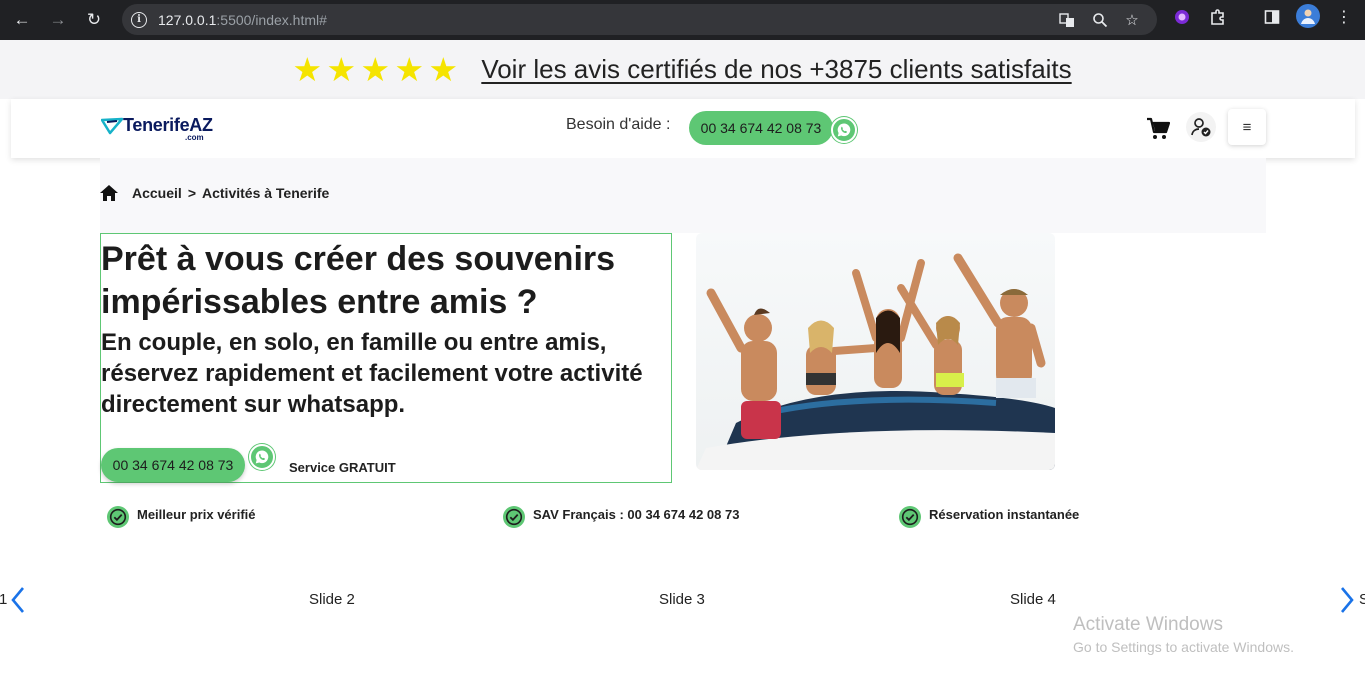 Image resolution: width=1365 pixels, height=684 pixels. Describe the element at coordinates (94, 20) in the screenshot. I see `reload-icon: ↻` at that location.